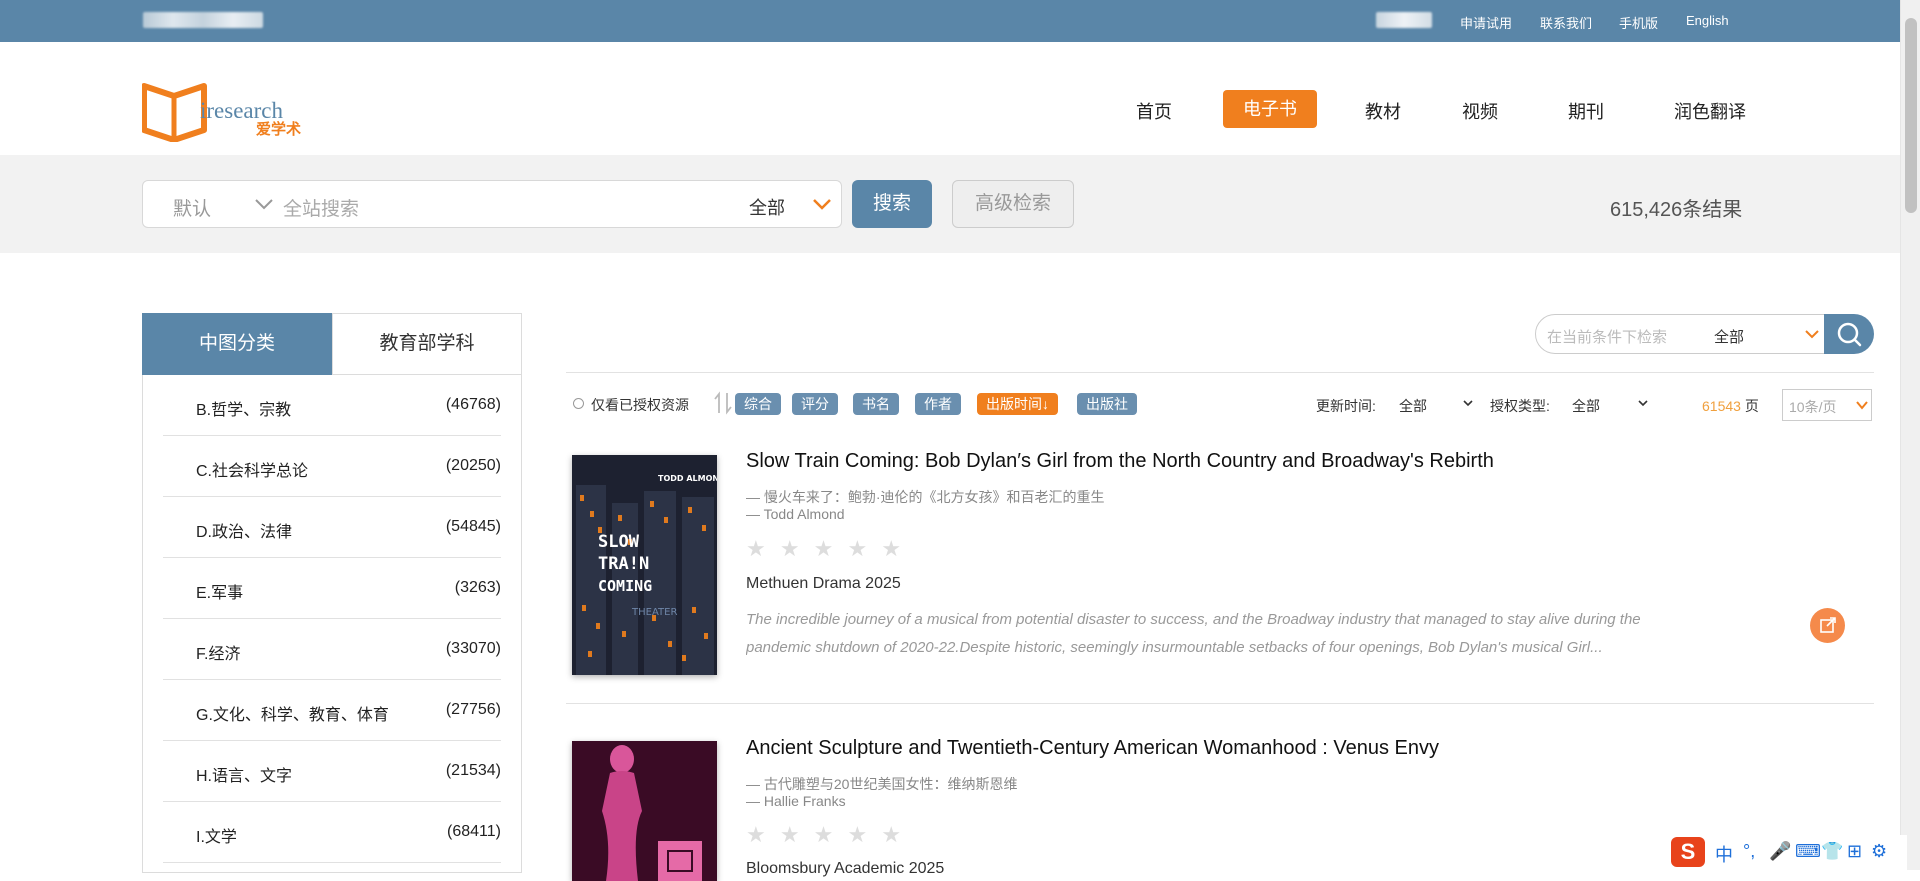 Image resolution: width=1920 pixels, height=881 pixels. Describe the element at coordinates (244, 410) in the screenshot. I see `category-name: B.哲学、宗教` at that location.